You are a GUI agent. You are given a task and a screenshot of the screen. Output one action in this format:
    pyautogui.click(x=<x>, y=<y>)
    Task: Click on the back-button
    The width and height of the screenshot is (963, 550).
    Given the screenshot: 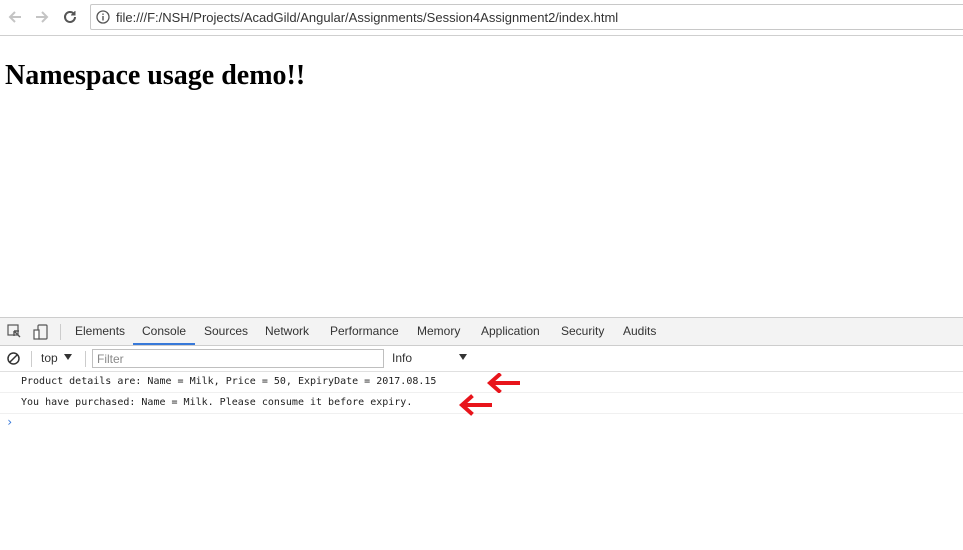 What is the action you would take?
    pyautogui.click(x=15, y=17)
    